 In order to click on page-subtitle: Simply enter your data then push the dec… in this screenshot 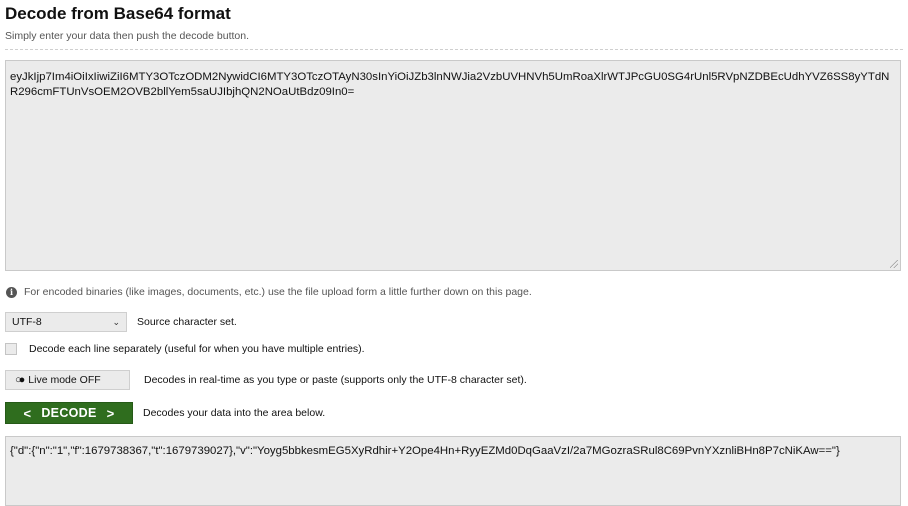, I will do `click(127, 36)`.